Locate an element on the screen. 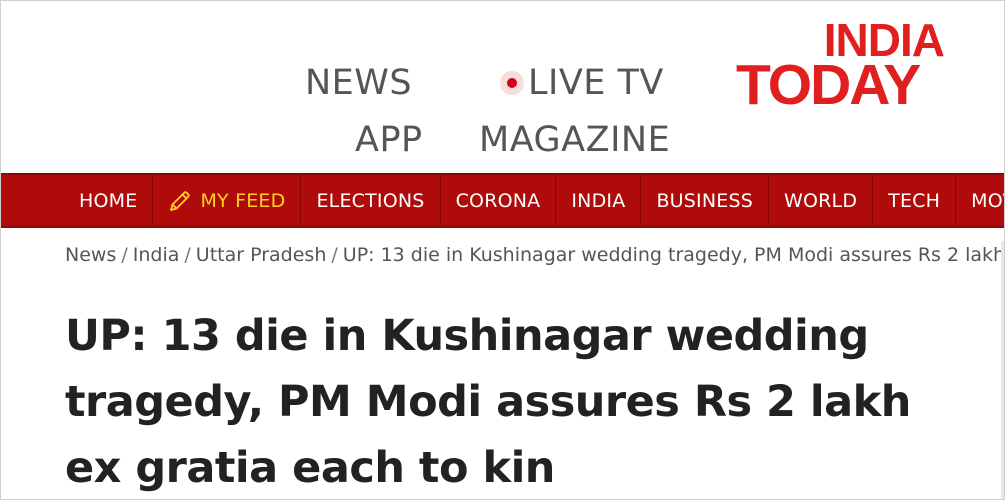  nav-item-movies: MOVIES is located at coordinates (980, 200).